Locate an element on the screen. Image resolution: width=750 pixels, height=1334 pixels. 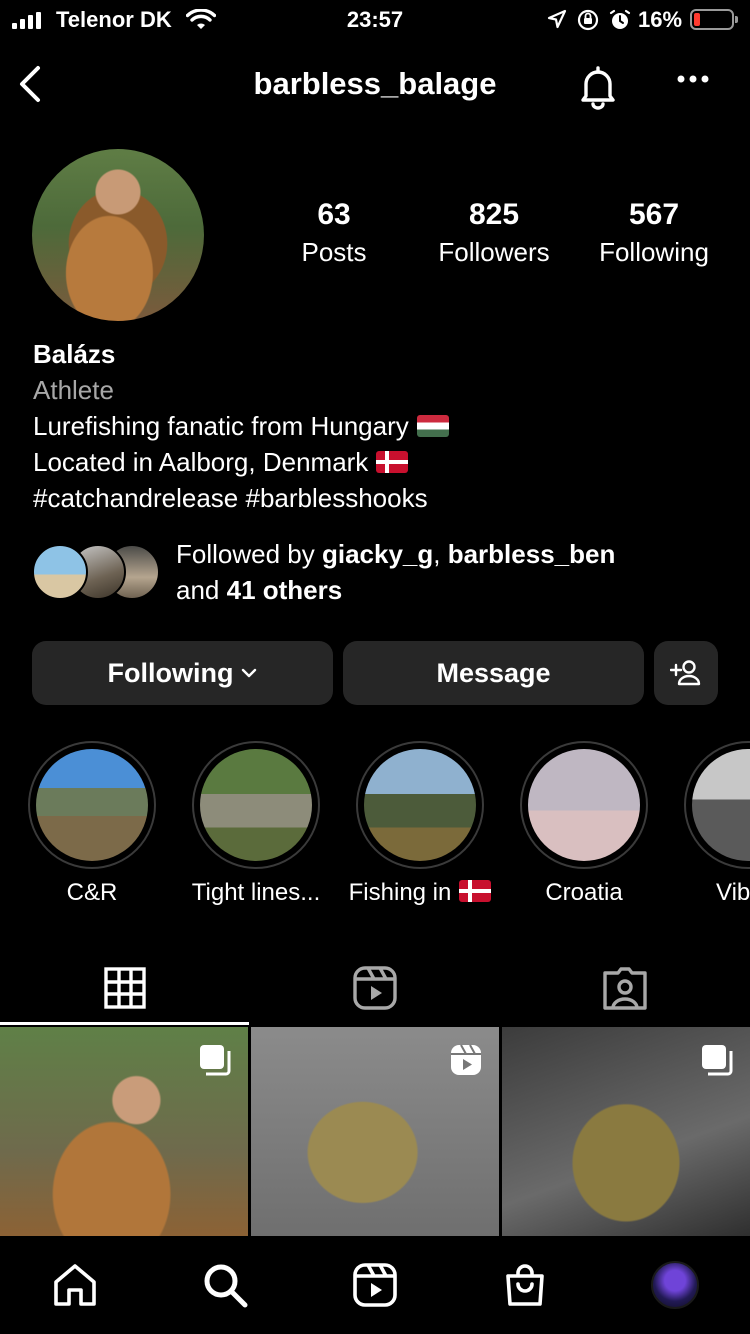
mutual-user: barbless_ben is located at coordinates (531, 554).